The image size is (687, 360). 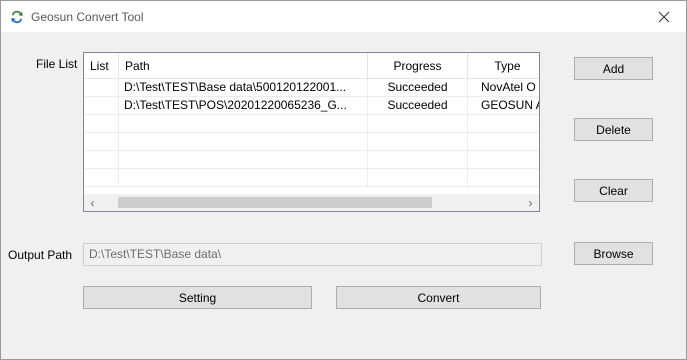 What do you see at coordinates (101, 66) in the screenshot?
I see `column-header-list: List` at bounding box center [101, 66].